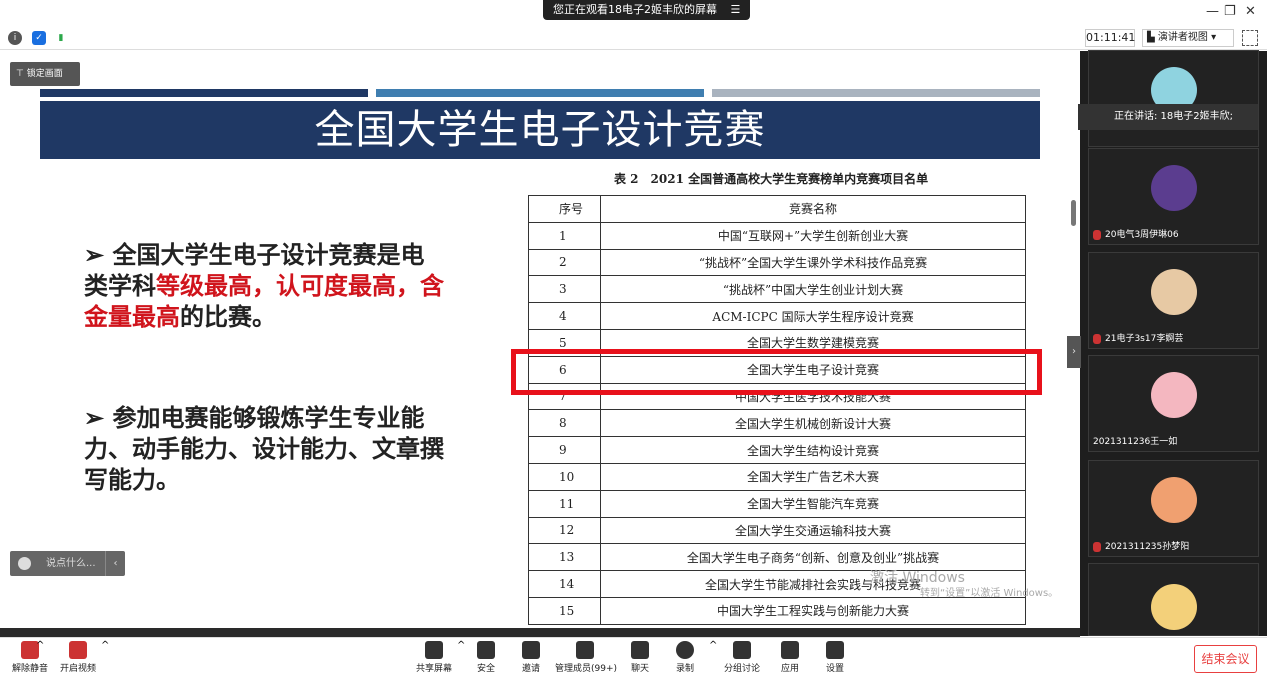  Describe the element at coordinates (1182, 37) in the screenshot. I see `view-label: 演讲者视图` at that location.